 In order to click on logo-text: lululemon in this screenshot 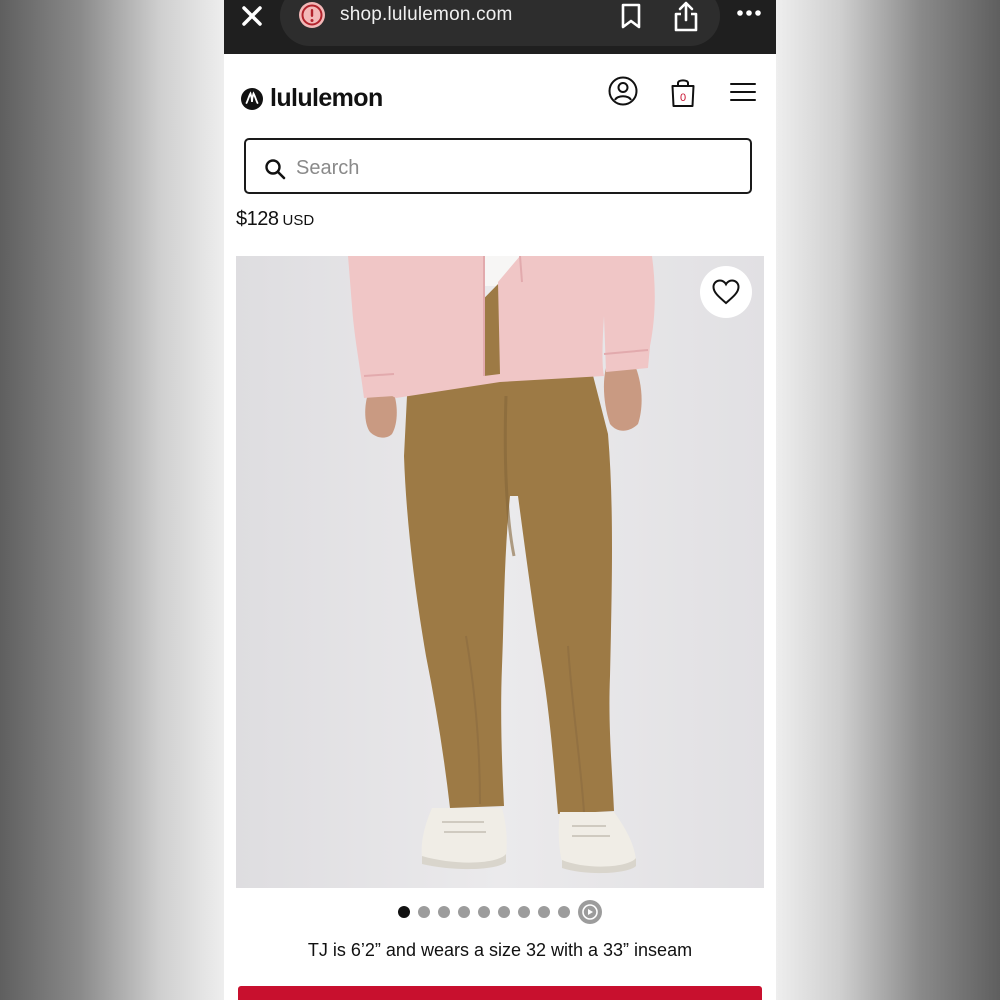, I will do `click(326, 98)`.